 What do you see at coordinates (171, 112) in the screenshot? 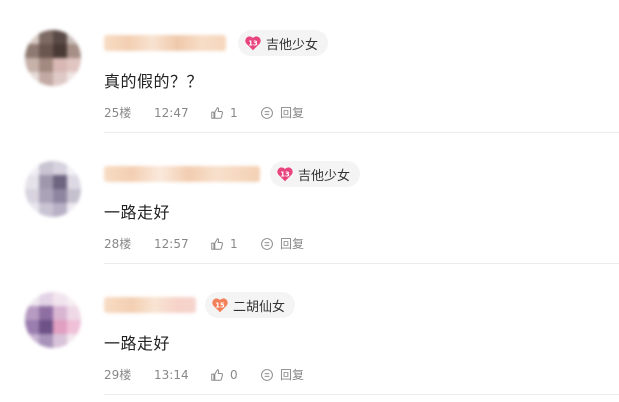
I see `comment-time: 12:47` at bounding box center [171, 112].